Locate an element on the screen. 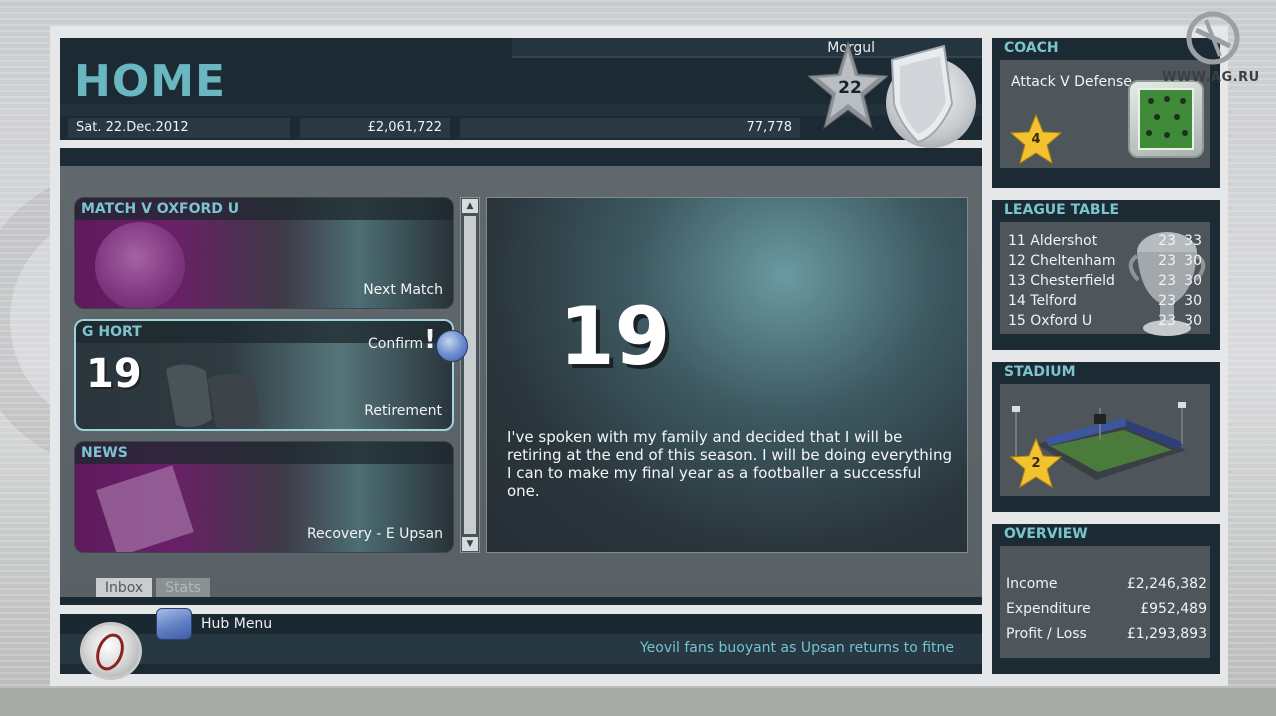  inbox-scrollbar: ▲ ▼ is located at coordinates (470, 375).